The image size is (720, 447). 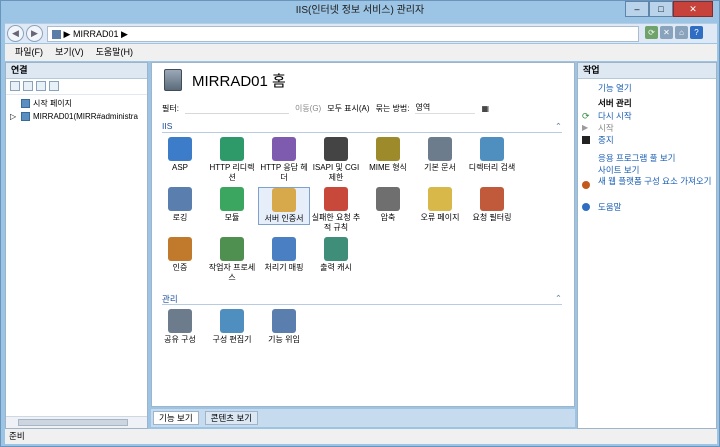 I want to click on stop-link: 중지, so click(x=647, y=140).